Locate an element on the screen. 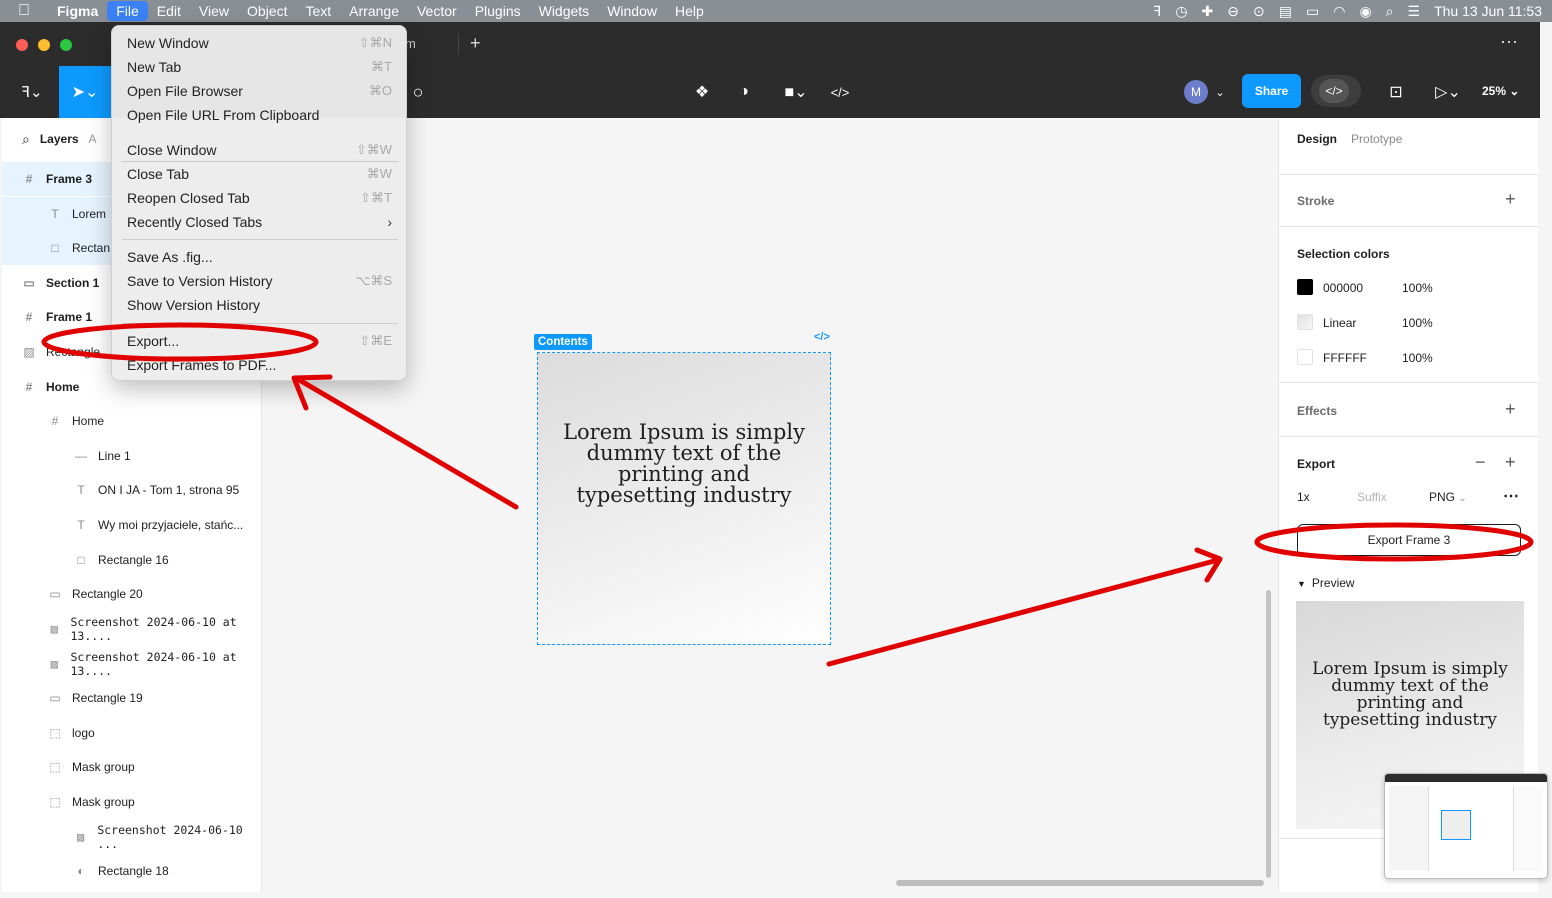 This screenshot has height=898, width=1552. dev-mode-toggle: </> is located at coordinates (1336, 91).